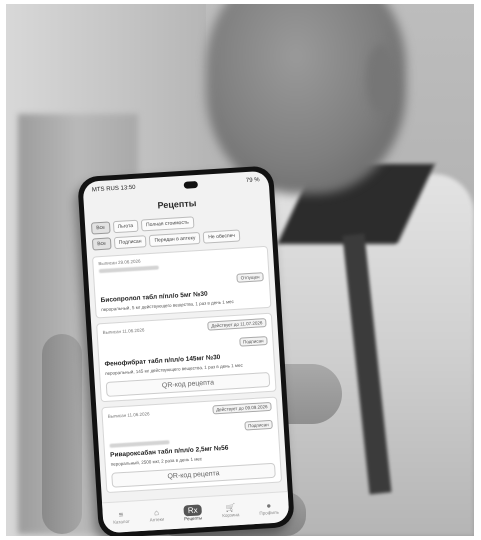 This screenshot has width=481, height=540. I want to click on filter-not-provided: Не обеспеч, so click(222, 236).